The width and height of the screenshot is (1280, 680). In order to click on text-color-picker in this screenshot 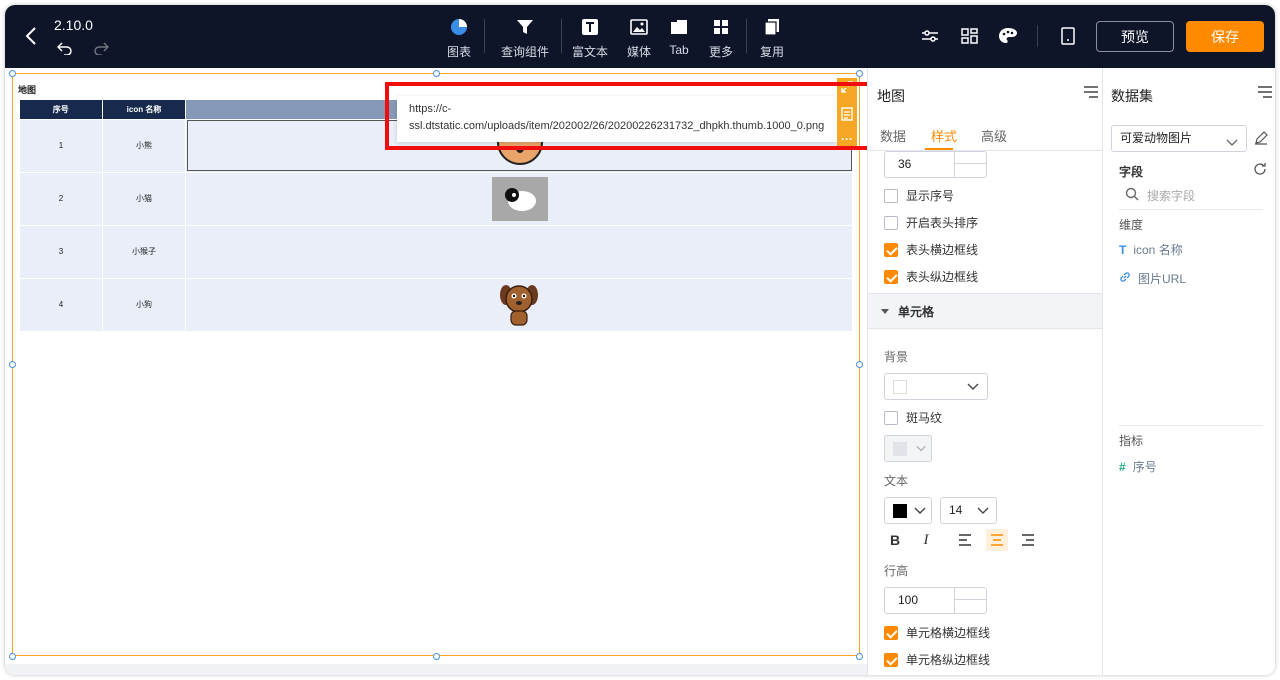, I will do `click(908, 510)`.